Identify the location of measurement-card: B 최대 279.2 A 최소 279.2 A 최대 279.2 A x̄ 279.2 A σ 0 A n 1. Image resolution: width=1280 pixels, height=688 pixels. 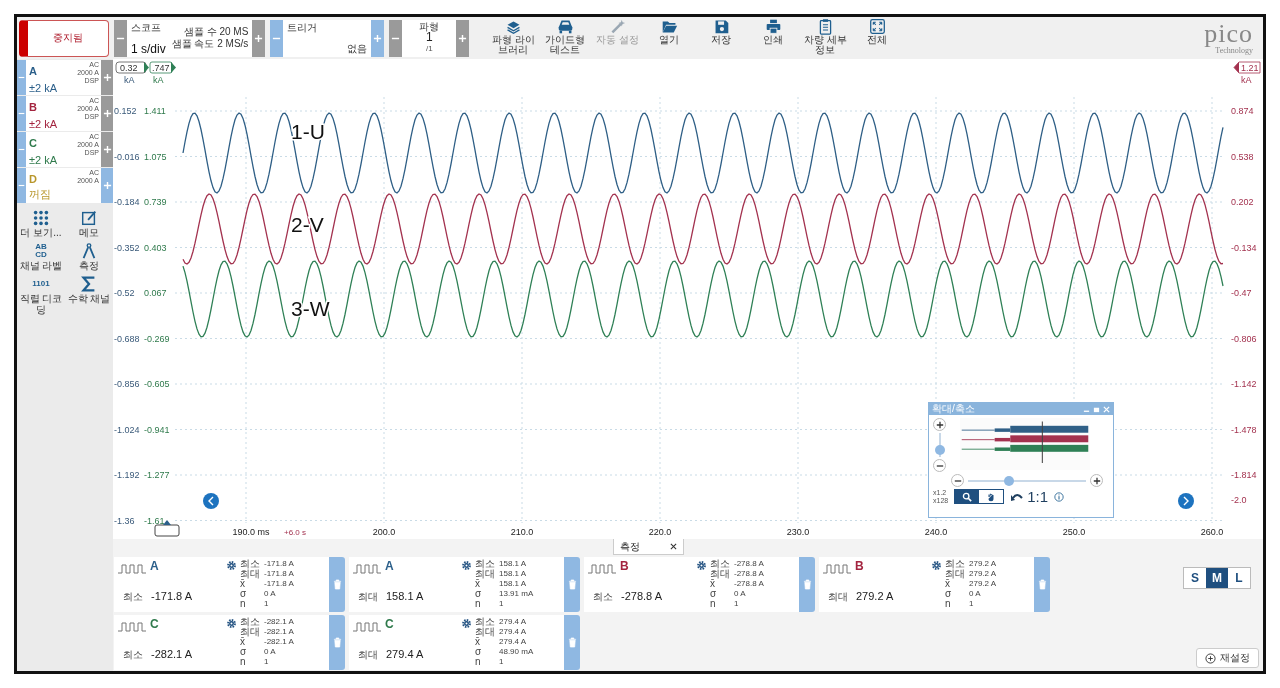
(926, 584).